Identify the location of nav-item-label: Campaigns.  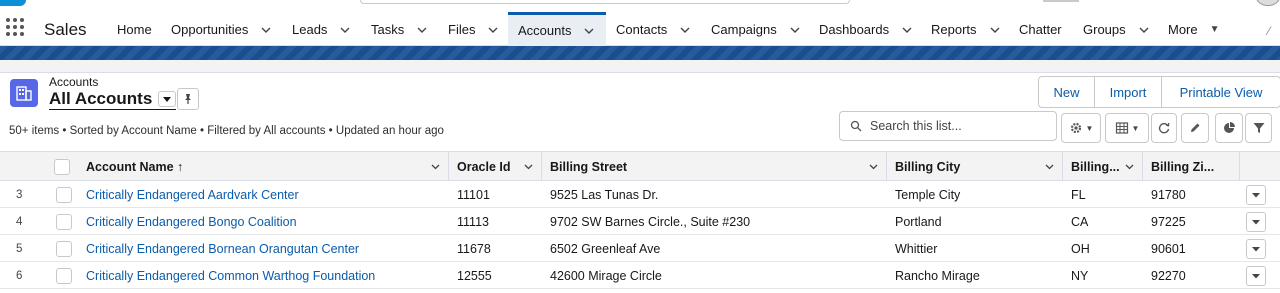
(744, 29).